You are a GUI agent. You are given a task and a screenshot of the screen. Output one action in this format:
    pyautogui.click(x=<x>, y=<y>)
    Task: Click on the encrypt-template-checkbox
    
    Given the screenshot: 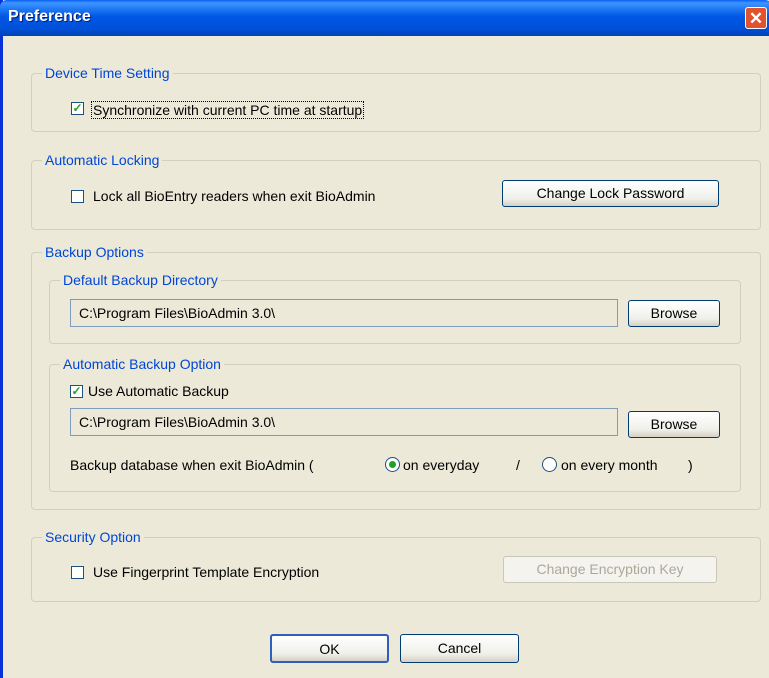 What is the action you would take?
    pyautogui.click(x=77, y=572)
    